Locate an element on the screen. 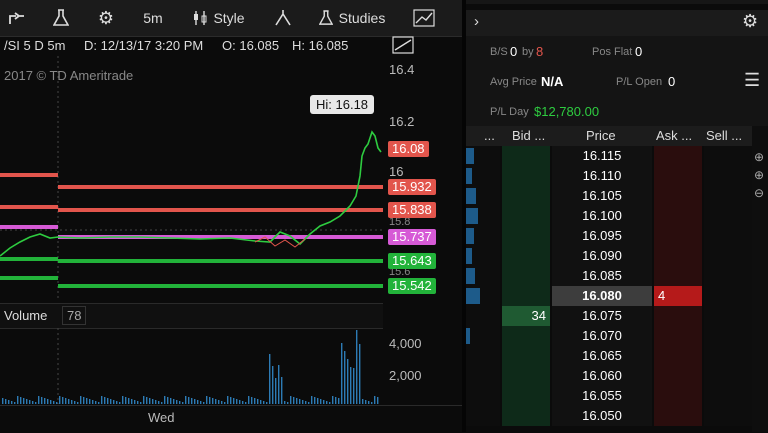 Image resolution: width=768 pixels, height=433 pixels. ladder-row: 16.085 is located at coordinates (609, 276).